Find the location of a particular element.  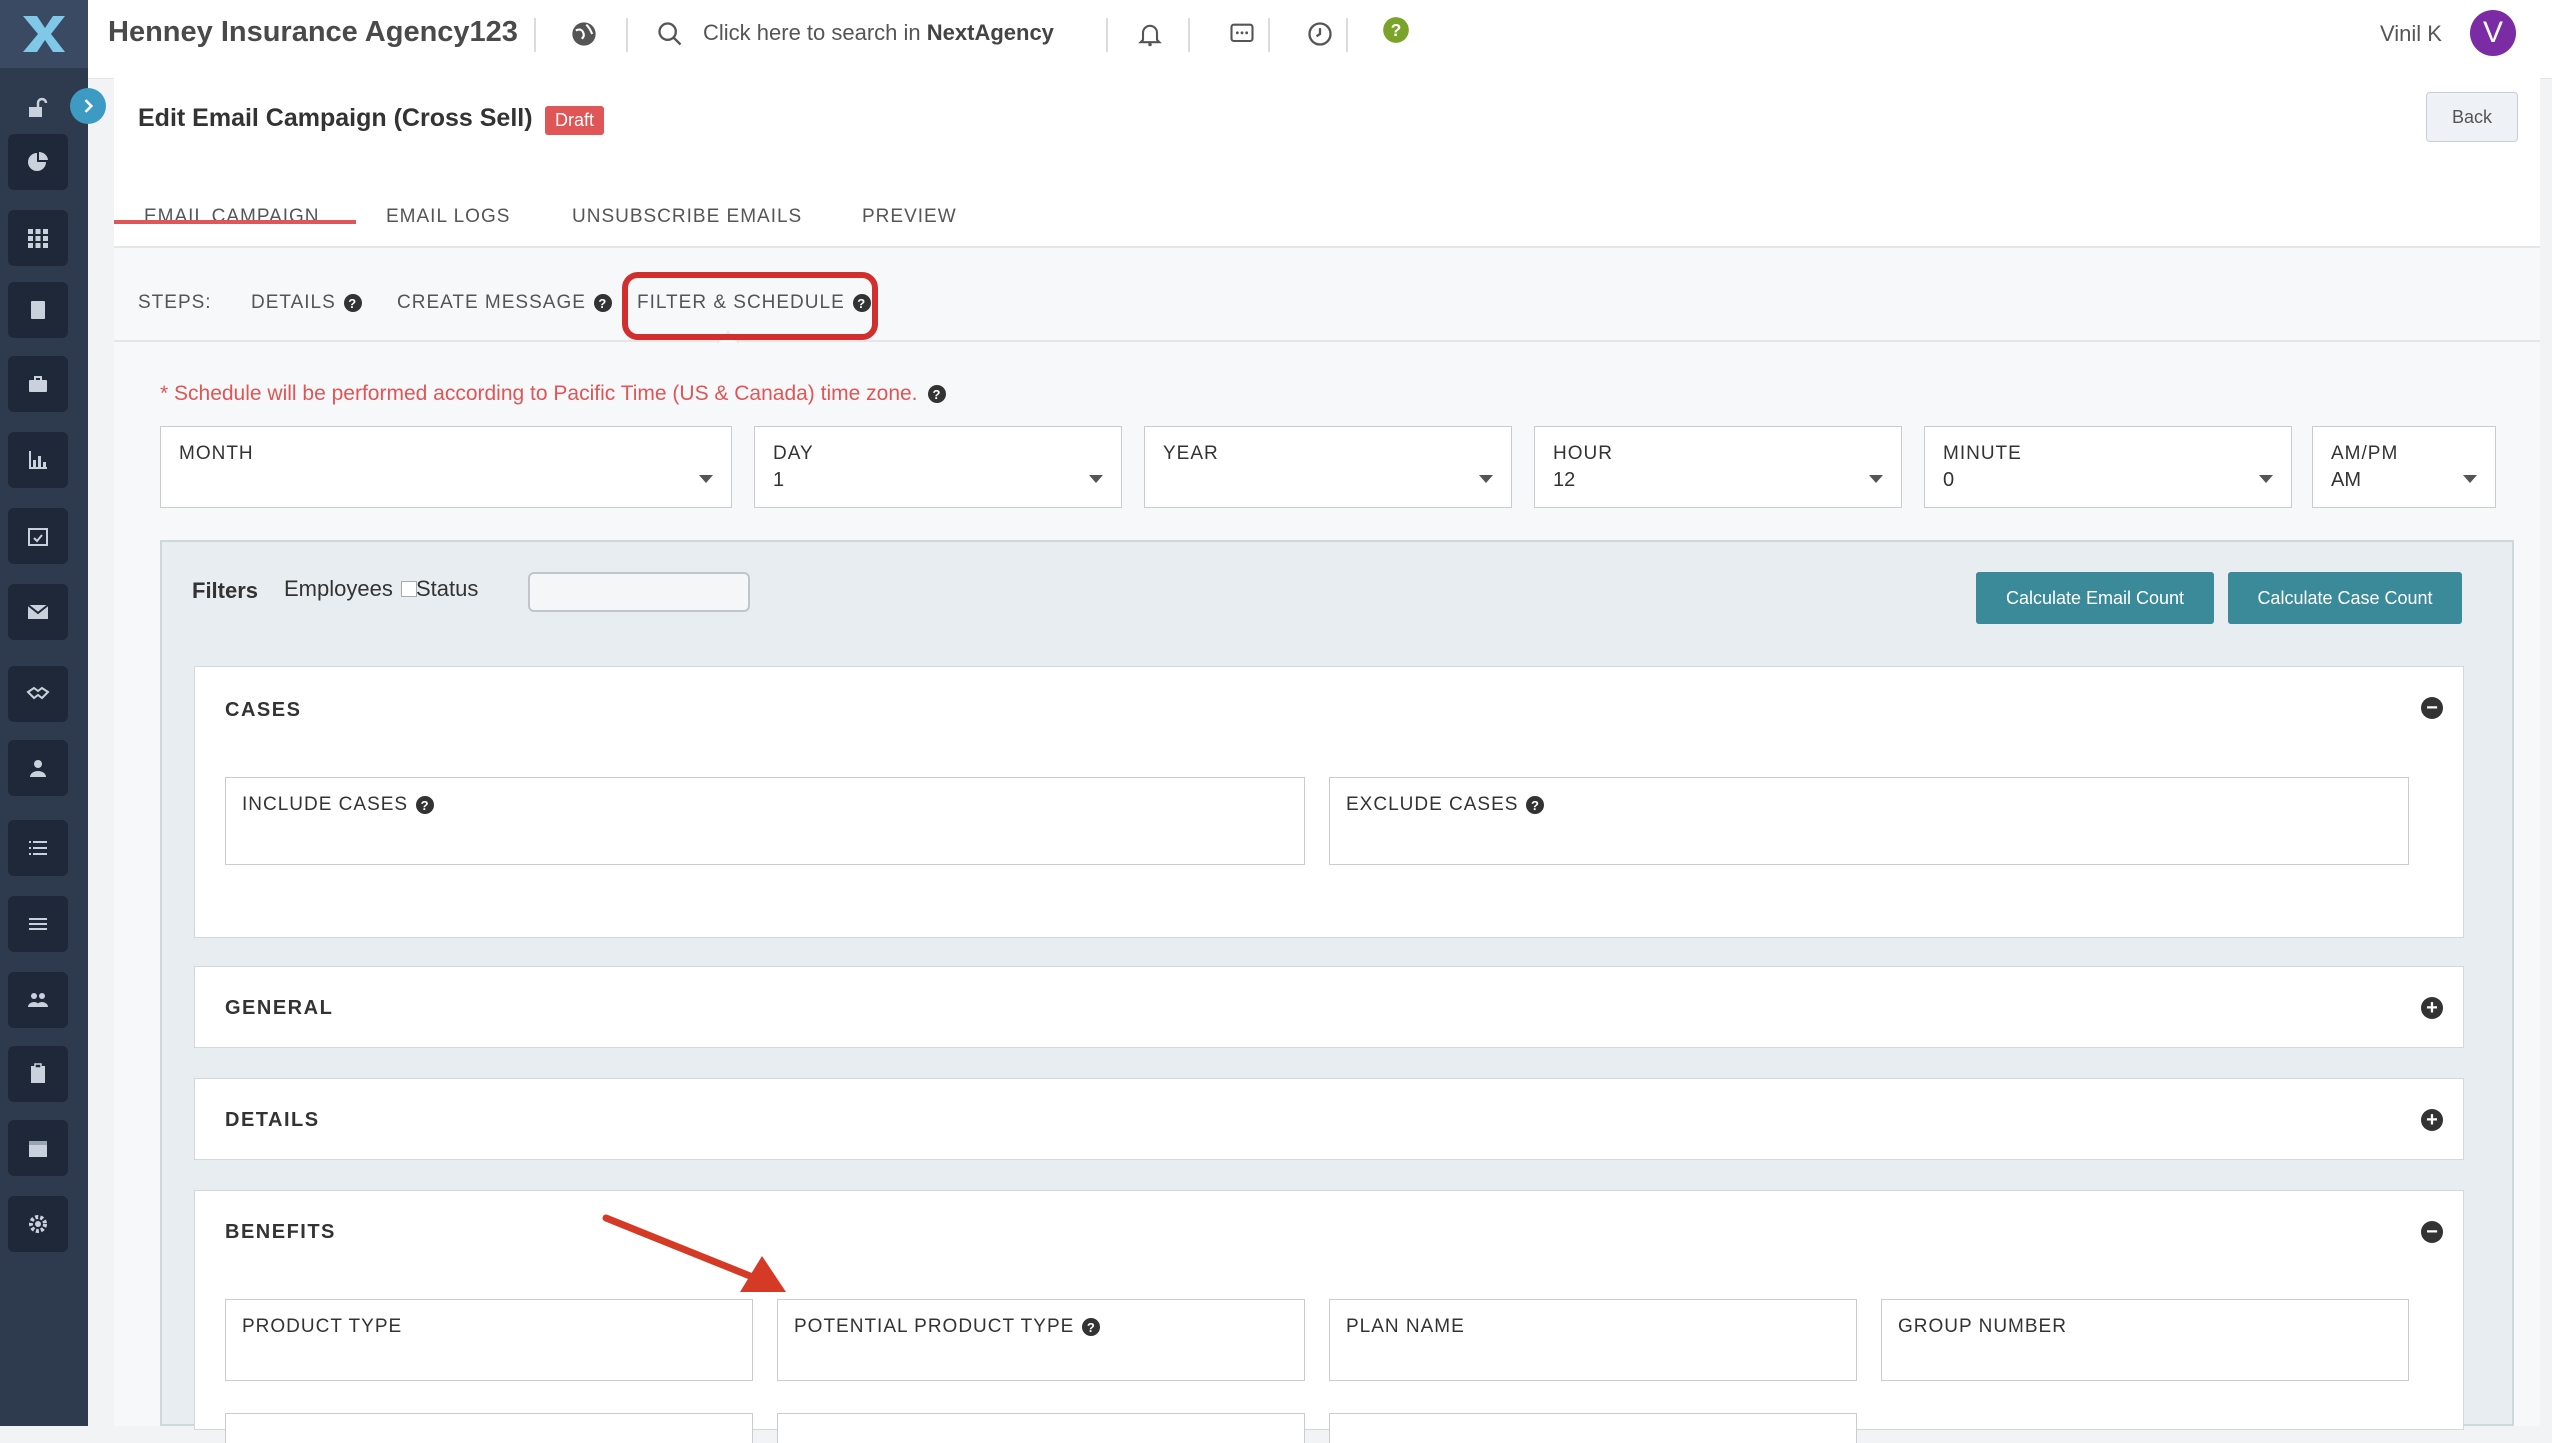

cases-title: CASES is located at coordinates (263, 710).